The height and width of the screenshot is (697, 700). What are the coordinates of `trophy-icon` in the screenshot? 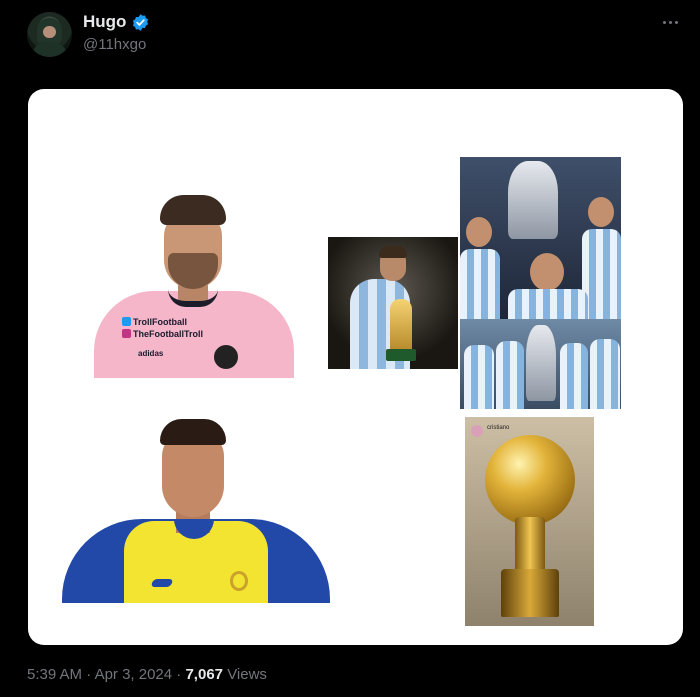 It's located at (541, 363).